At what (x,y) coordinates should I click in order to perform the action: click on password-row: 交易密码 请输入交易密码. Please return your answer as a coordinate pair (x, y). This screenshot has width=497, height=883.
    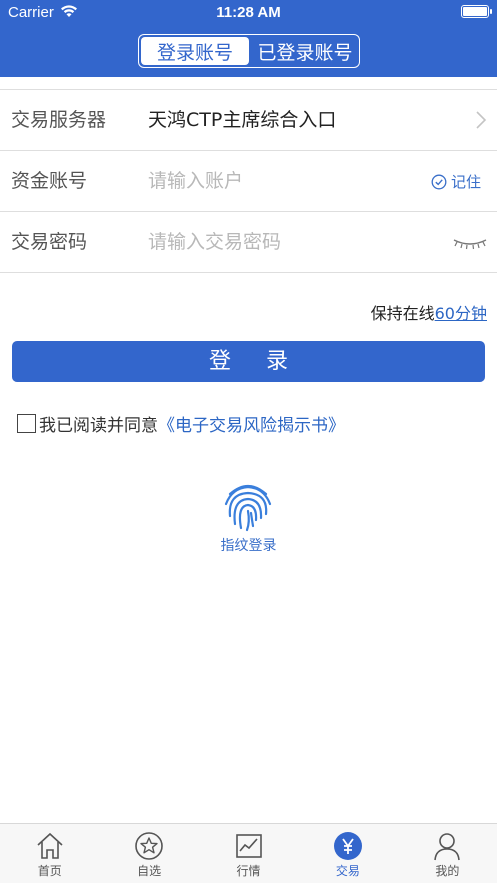
    Looking at the image, I should click on (248, 242).